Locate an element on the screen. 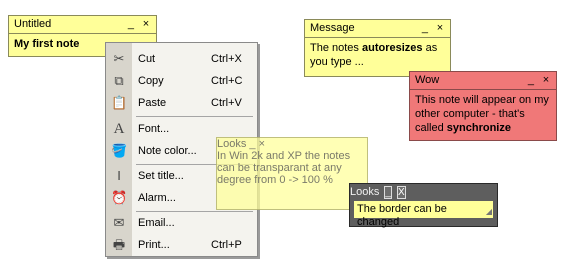  menu-item-shortcut: Ctrl+V is located at coordinates (226, 103).